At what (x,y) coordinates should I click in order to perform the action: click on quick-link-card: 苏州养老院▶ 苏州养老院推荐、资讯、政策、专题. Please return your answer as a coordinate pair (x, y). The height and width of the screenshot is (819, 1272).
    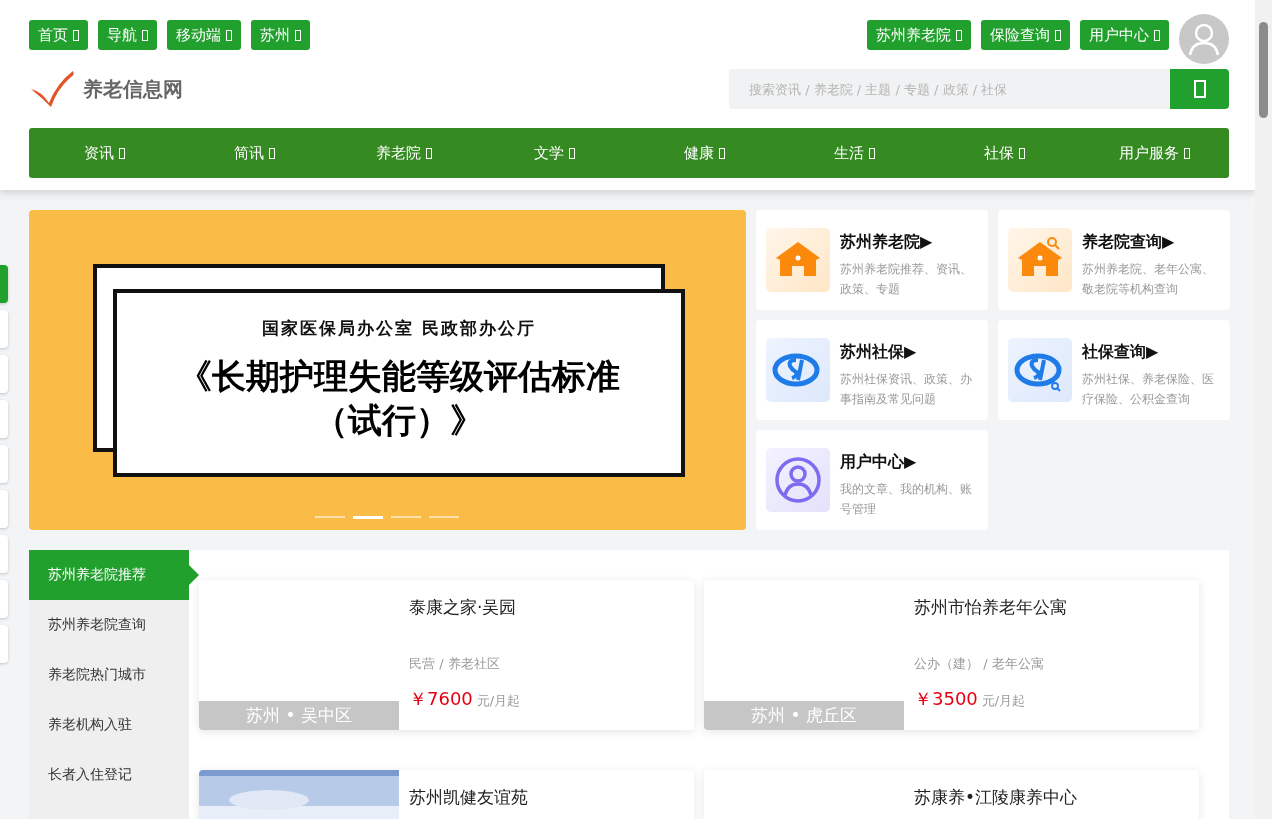
    Looking at the image, I should click on (872, 260).